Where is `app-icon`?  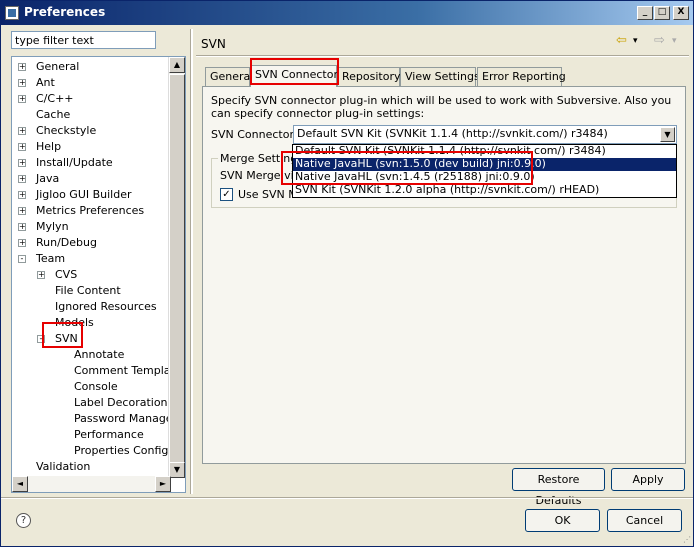
app-icon is located at coordinates (12, 13).